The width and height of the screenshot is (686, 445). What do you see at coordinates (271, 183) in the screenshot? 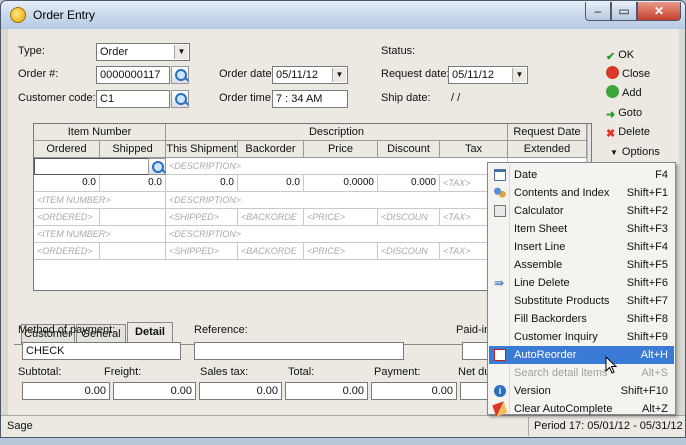
I see `backorder-cell: 0.0` at bounding box center [271, 183].